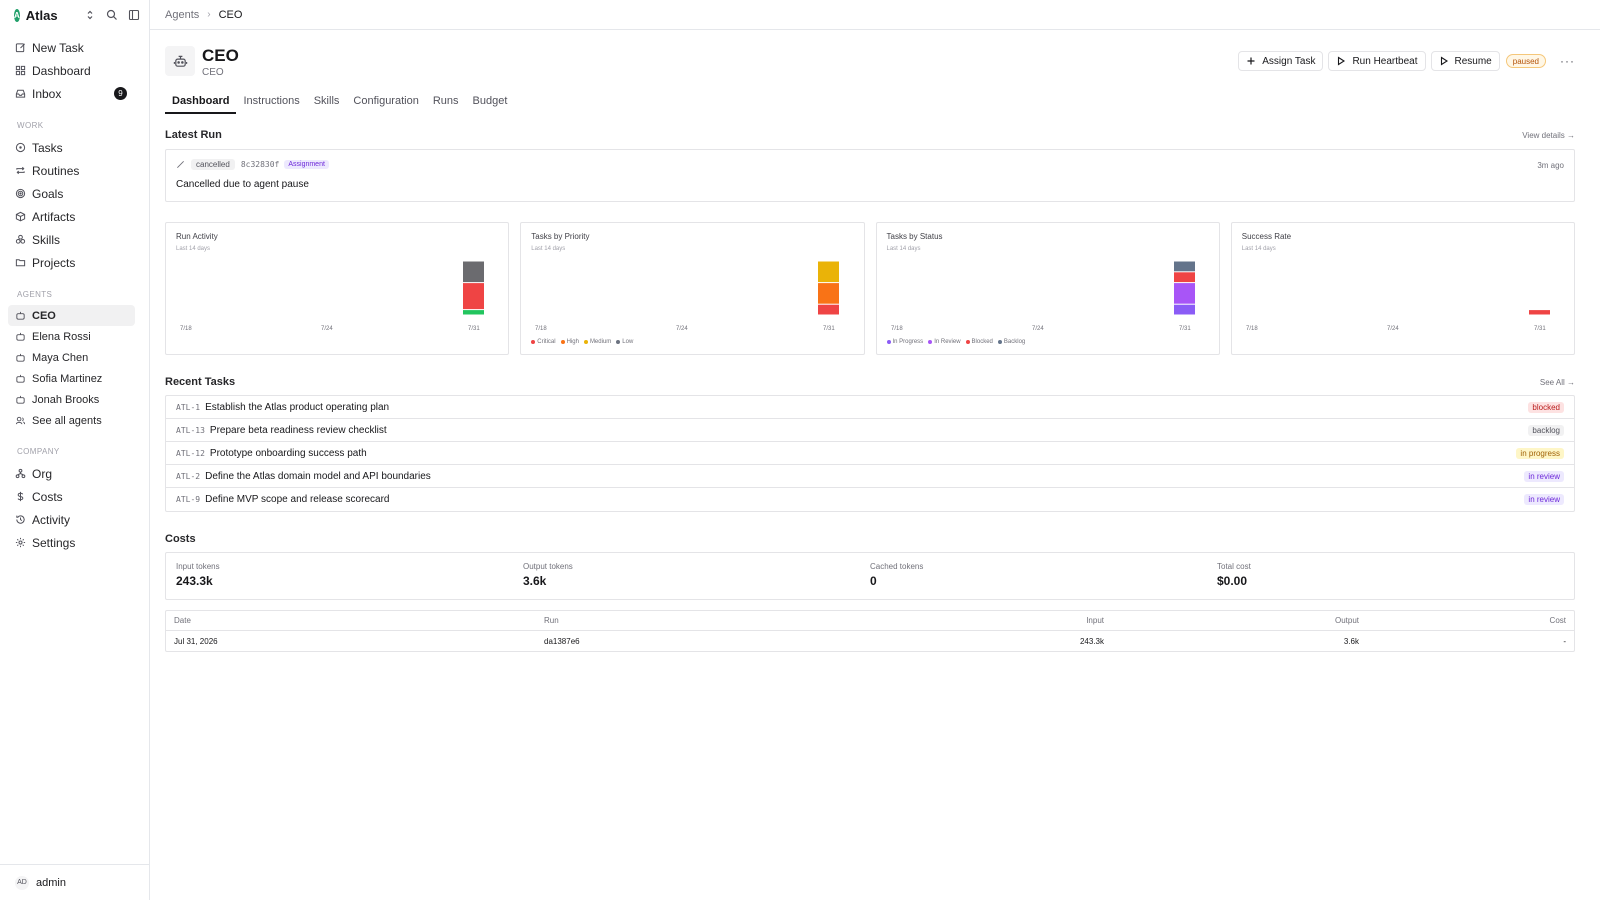 The height and width of the screenshot is (900, 1600). What do you see at coordinates (134, 15) in the screenshot?
I see `sidebar-toggle-icon` at bounding box center [134, 15].